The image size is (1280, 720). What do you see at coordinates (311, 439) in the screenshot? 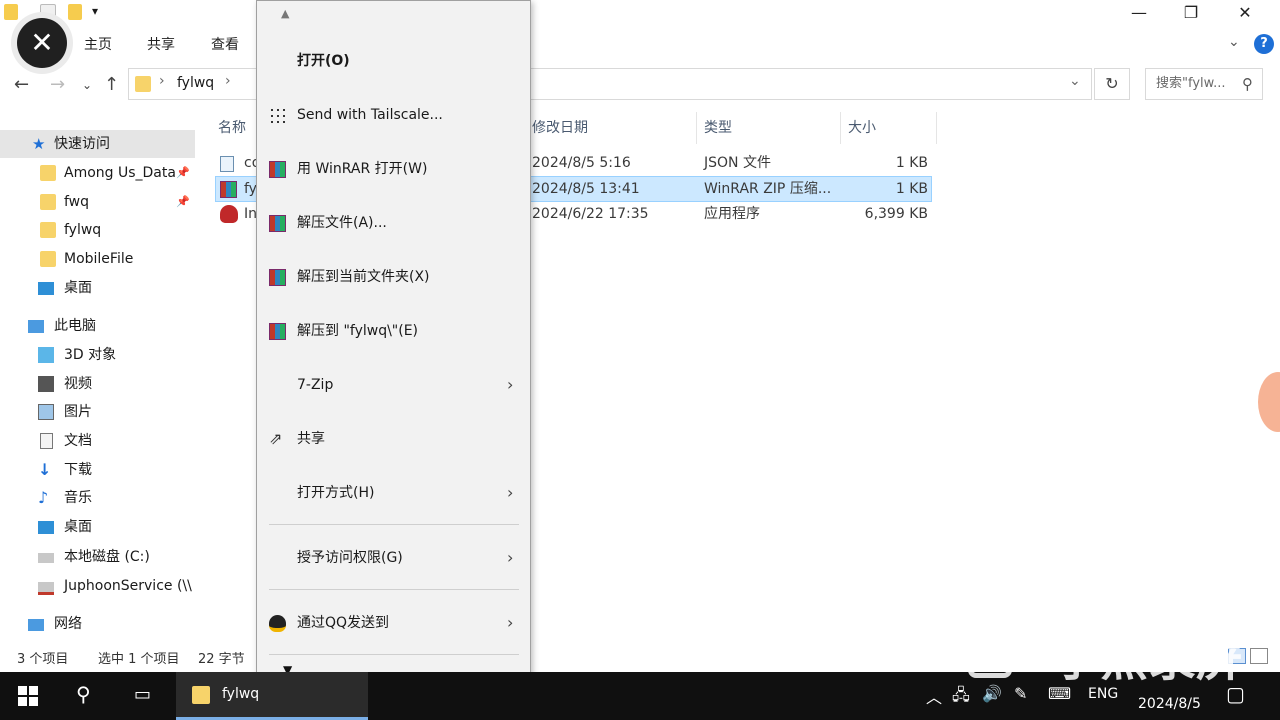
I see `menu-label: 共享` at bounding box center [311, 439].